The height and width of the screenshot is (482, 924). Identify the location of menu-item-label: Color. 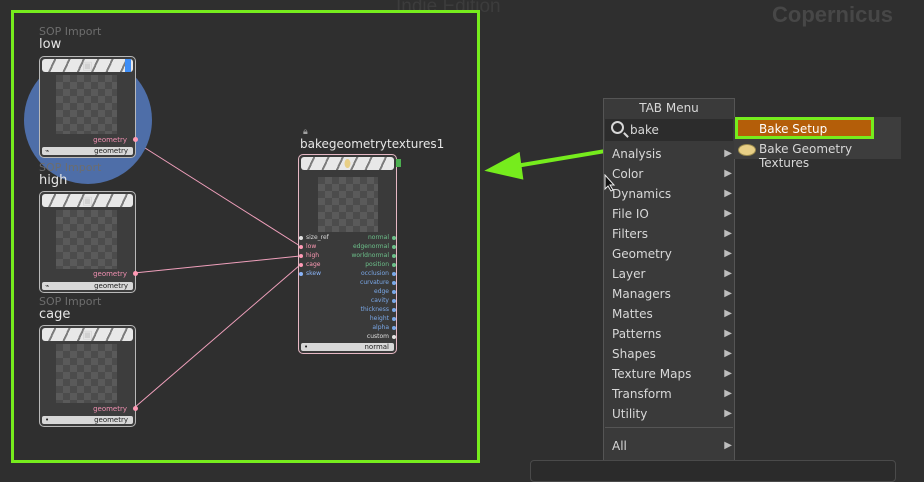
(628, 174).